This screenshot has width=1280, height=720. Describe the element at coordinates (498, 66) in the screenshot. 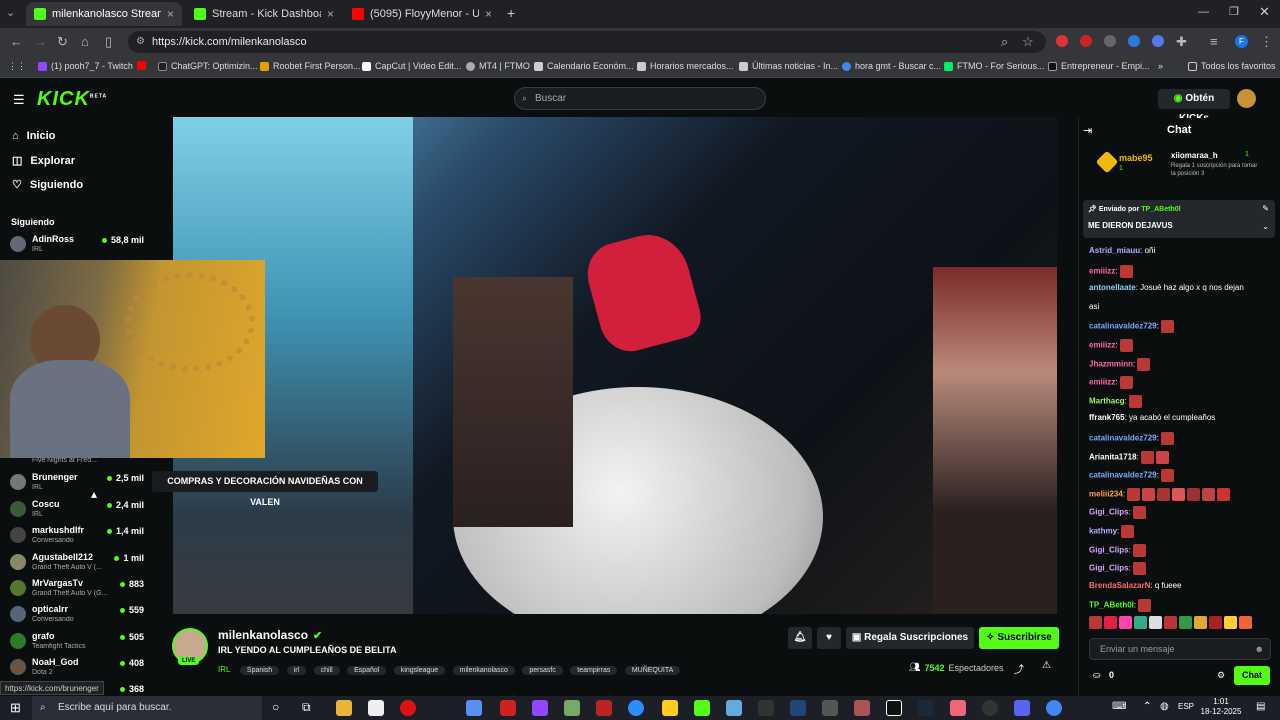

I see `bookmark-item: MT4 | FTMO` at that location.